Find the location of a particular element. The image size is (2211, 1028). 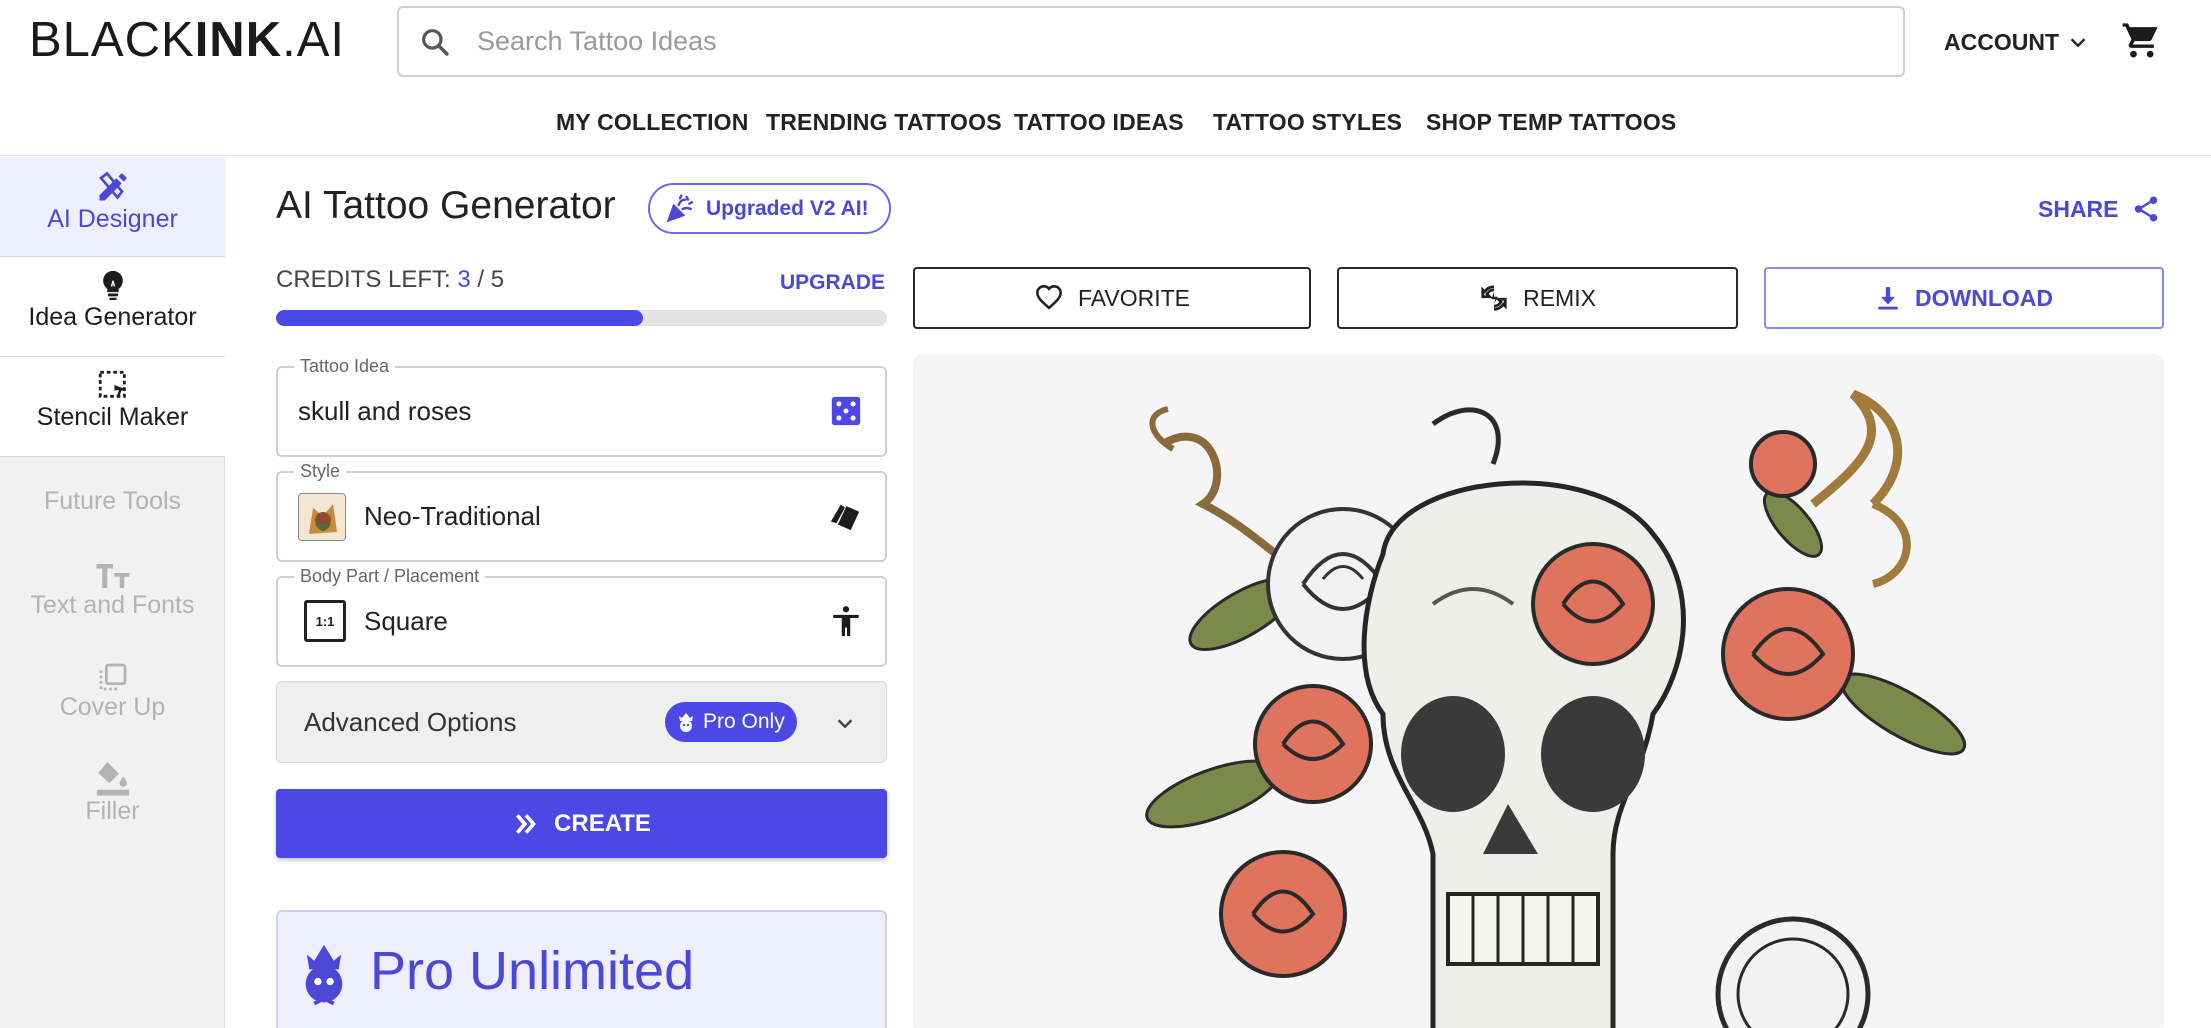

sidebar-item-label: Stencil Maker is located at coordinates (112, 417).